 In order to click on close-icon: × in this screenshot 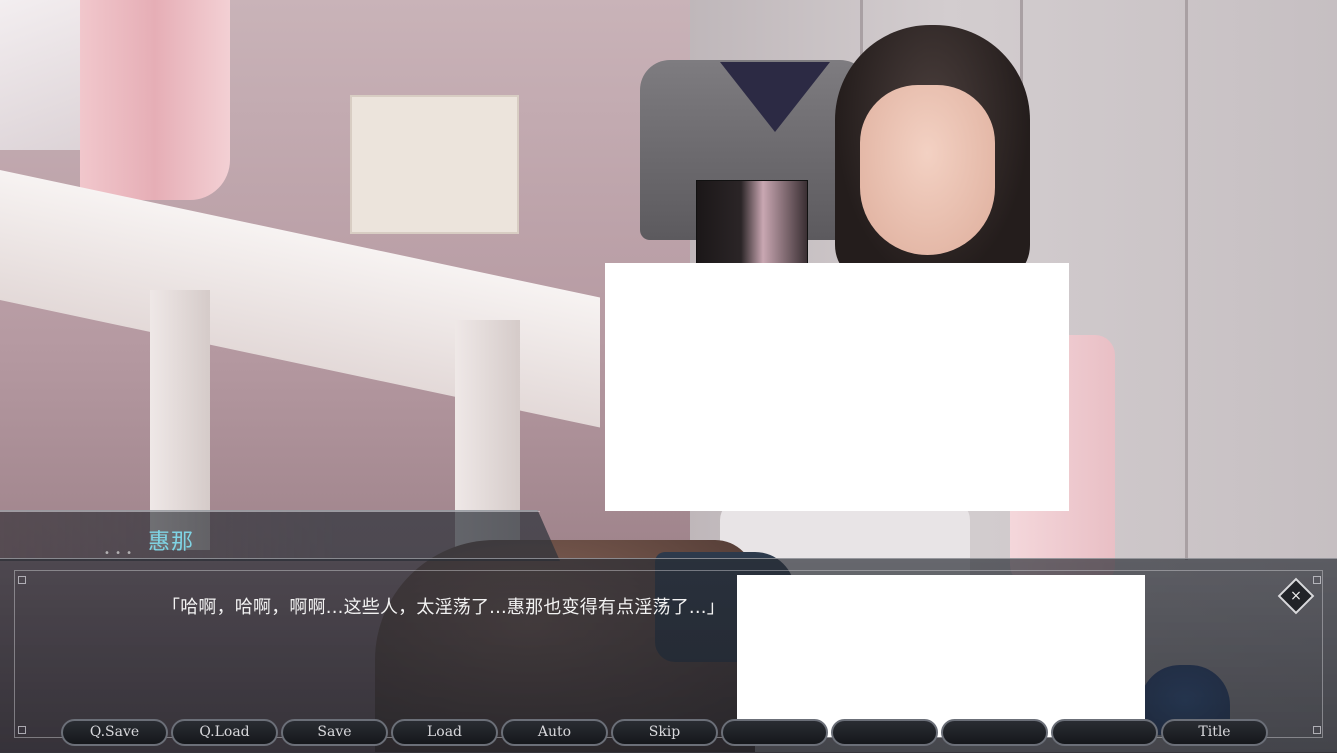, I will do `click(1296, 596)`.